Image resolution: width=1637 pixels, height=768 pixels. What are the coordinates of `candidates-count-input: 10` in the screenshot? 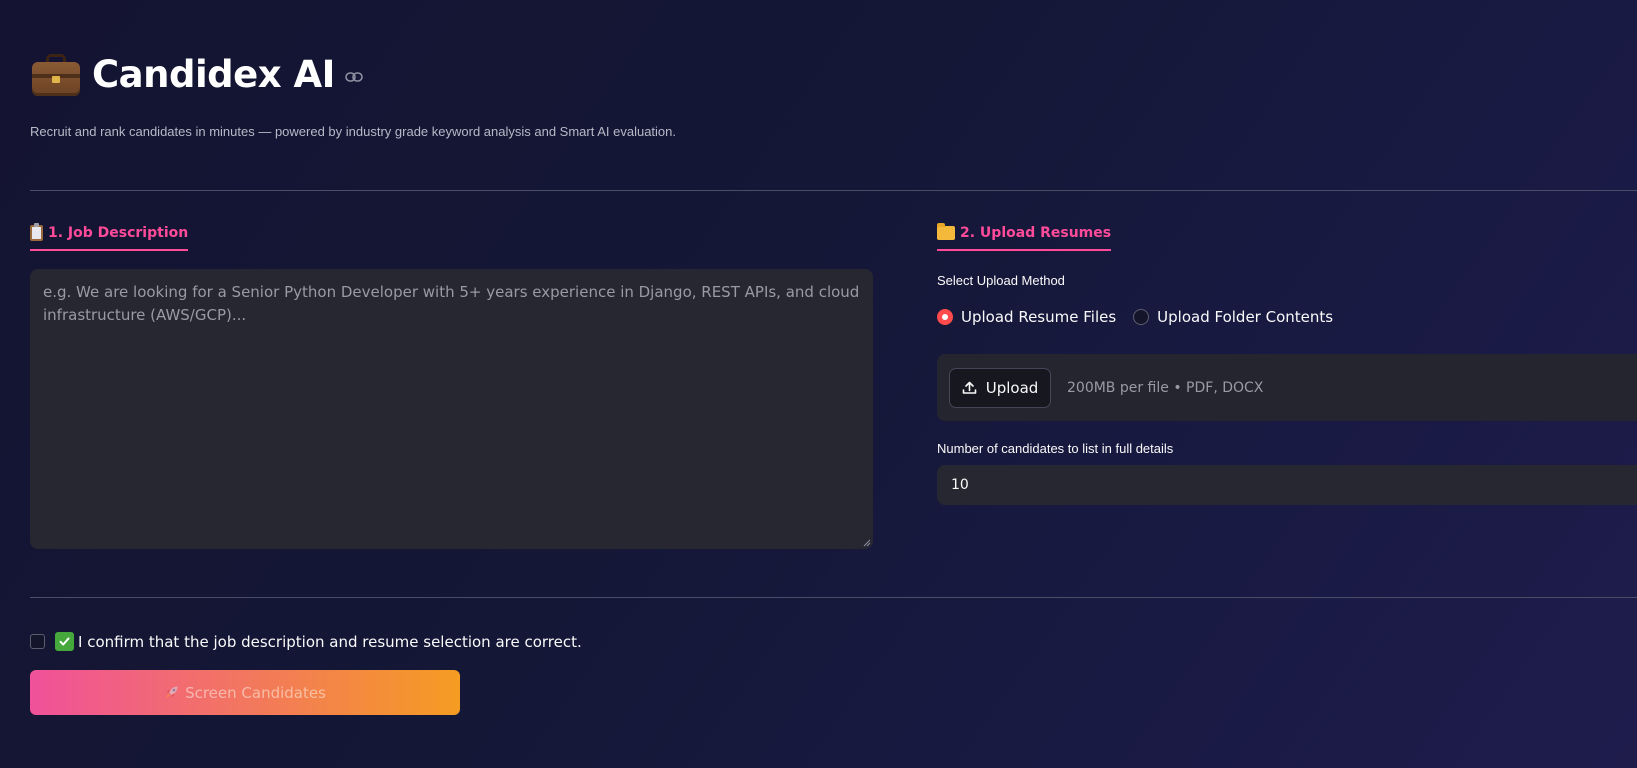 It's located at (1287, 485).